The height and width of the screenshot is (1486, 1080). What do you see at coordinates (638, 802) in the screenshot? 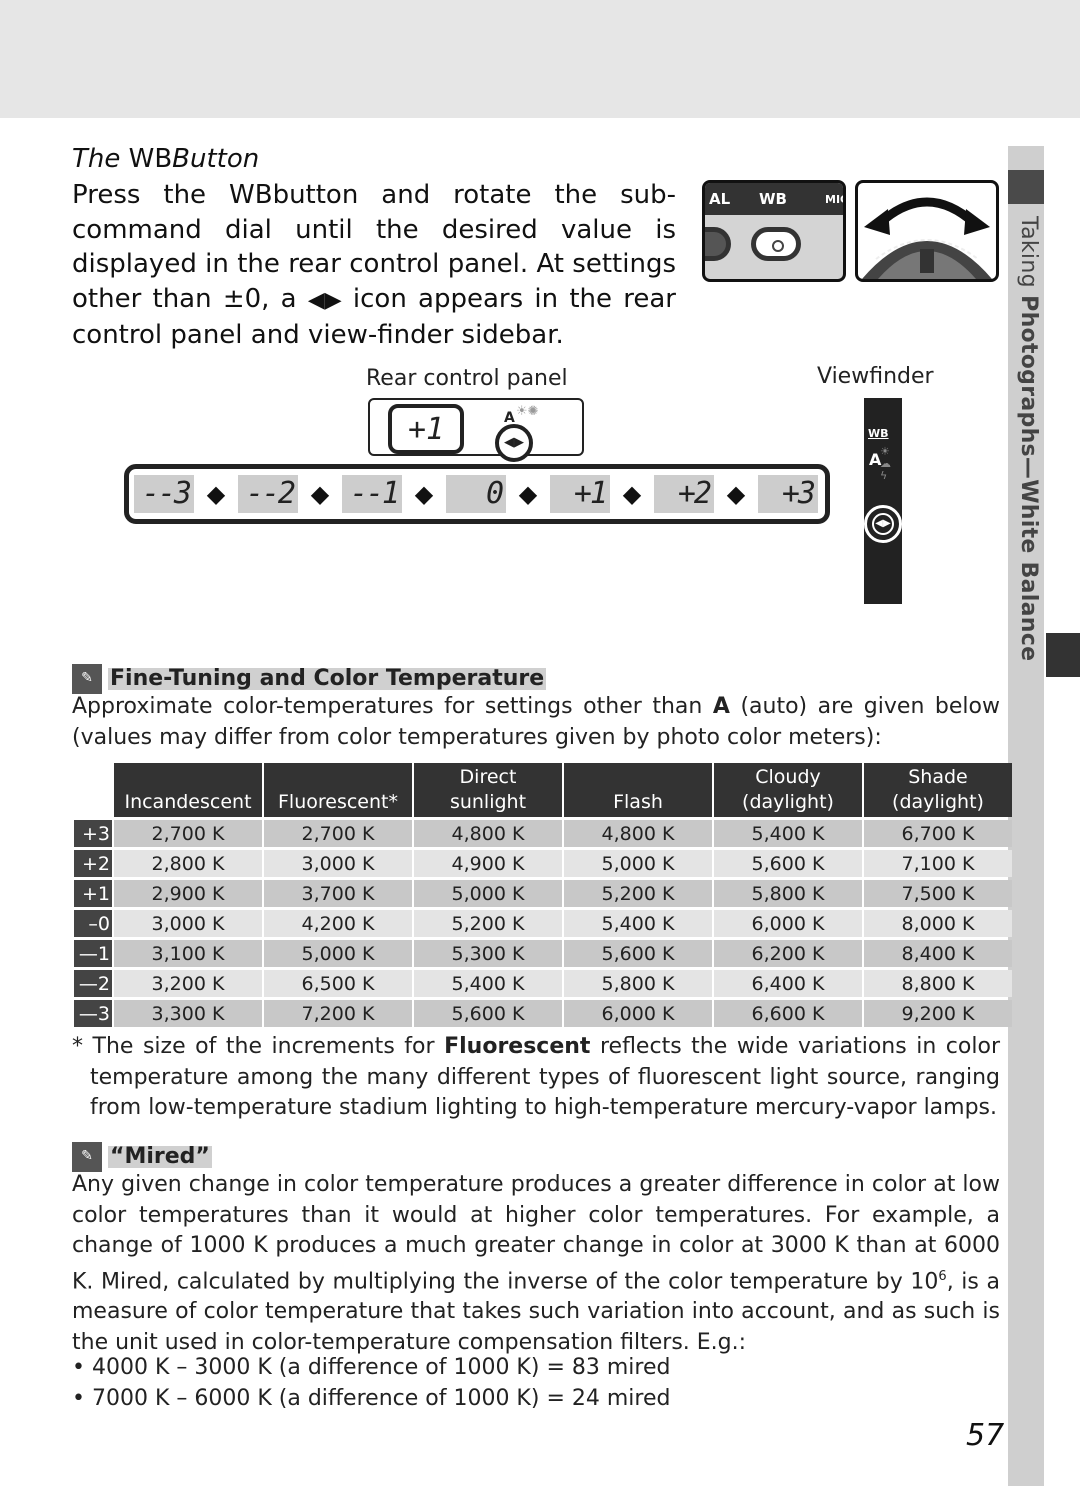
I see `header-text: Flash` at bounding box center [638, 802].